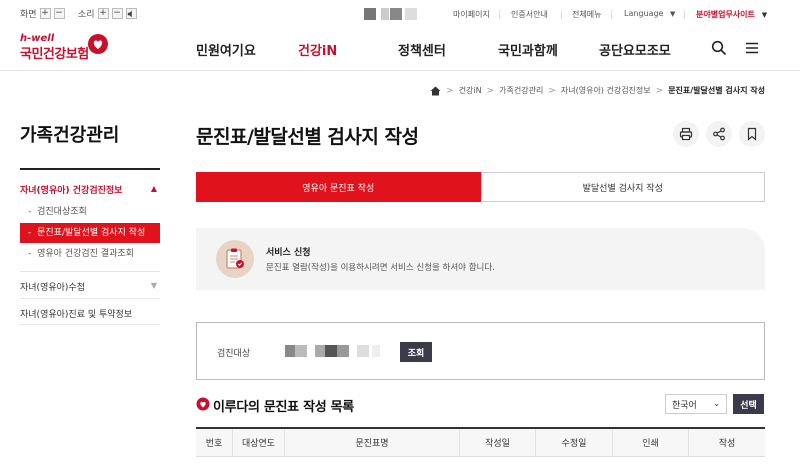 This screenshot has width=800, height=475. Describe the element at coordinates (752, 48) in the screenshot. I see `menu-icon` at that location.